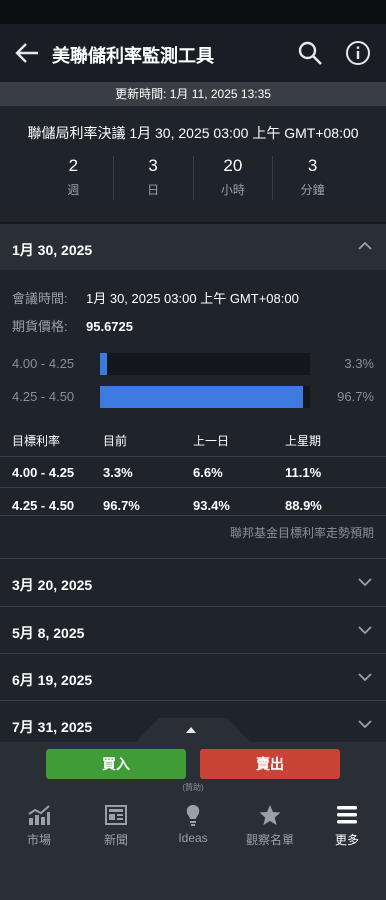 The width and height of the screenshot is (386, 900). I want to click on nav-label: 市場, so click(38, 840).